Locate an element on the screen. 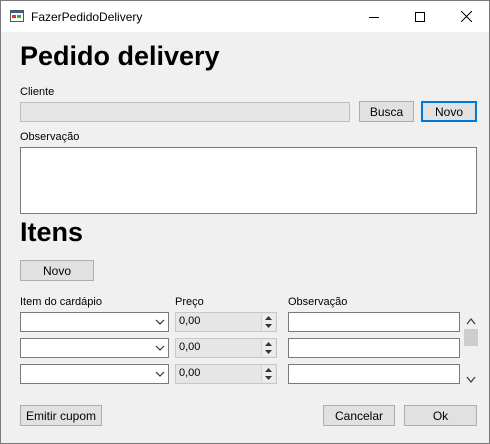  close-icon is located at coordinates (466, 16).